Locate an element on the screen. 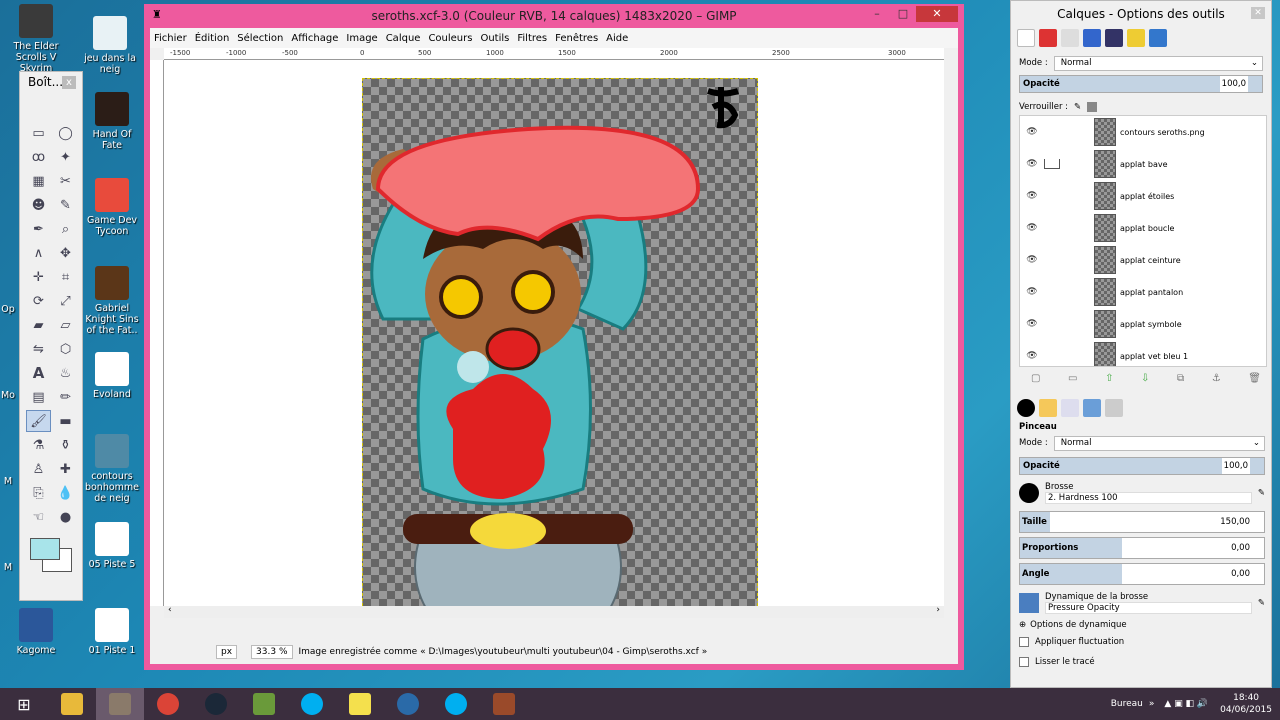 Image resolution: width=1280 pixels, height=720 pixels. desktop-icon-piste5: 05 Piste 5 is located at coordinates (112, 546).